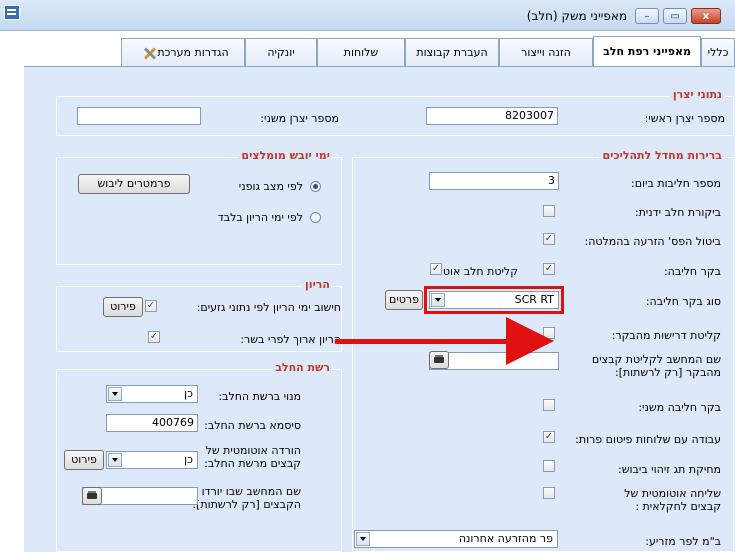 The width and height of the screenshot is (735, 552). I want to click on title-bar: x ▭ – מאפייני משק (חלב), so click(367, 15).